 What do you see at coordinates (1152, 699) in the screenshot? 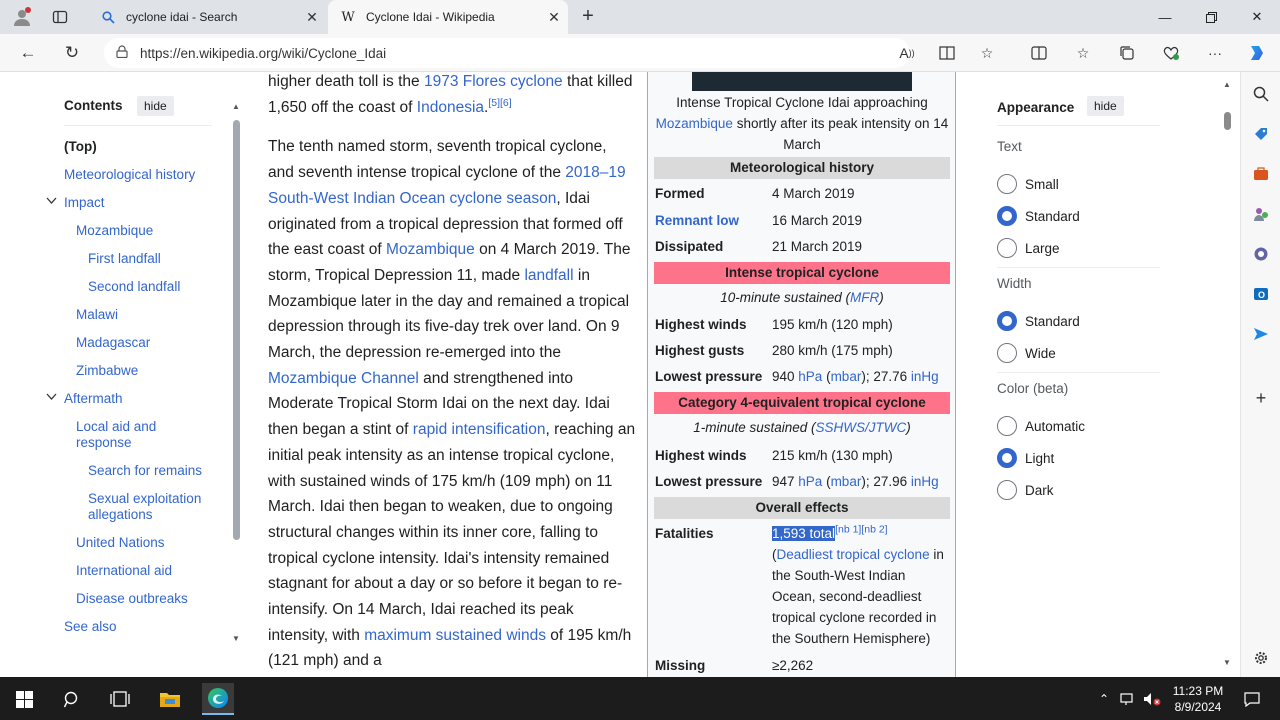
I see `volume-muted-icon` at bounding box center [1152, 699].